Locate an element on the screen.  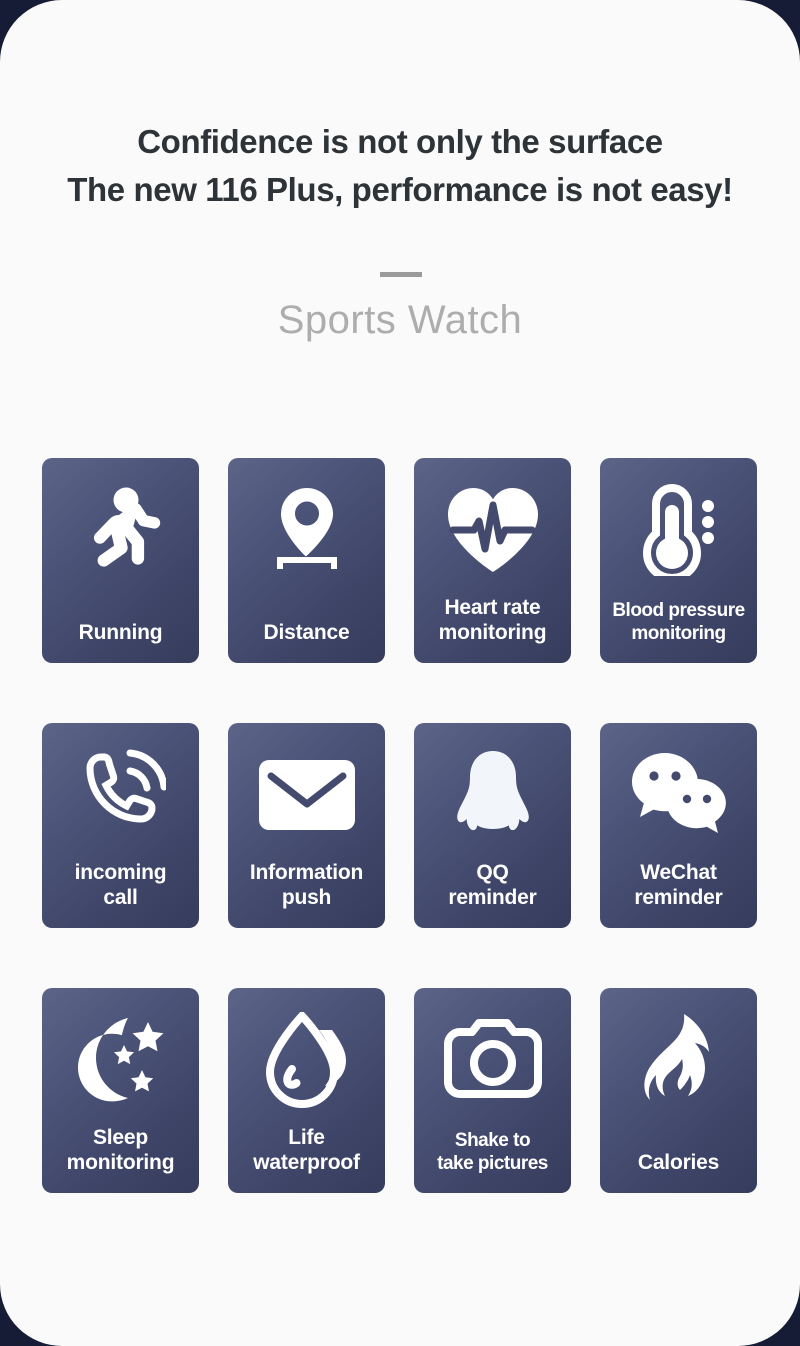
feature-tile-label: incoming call is located at coordinates (120, 885).